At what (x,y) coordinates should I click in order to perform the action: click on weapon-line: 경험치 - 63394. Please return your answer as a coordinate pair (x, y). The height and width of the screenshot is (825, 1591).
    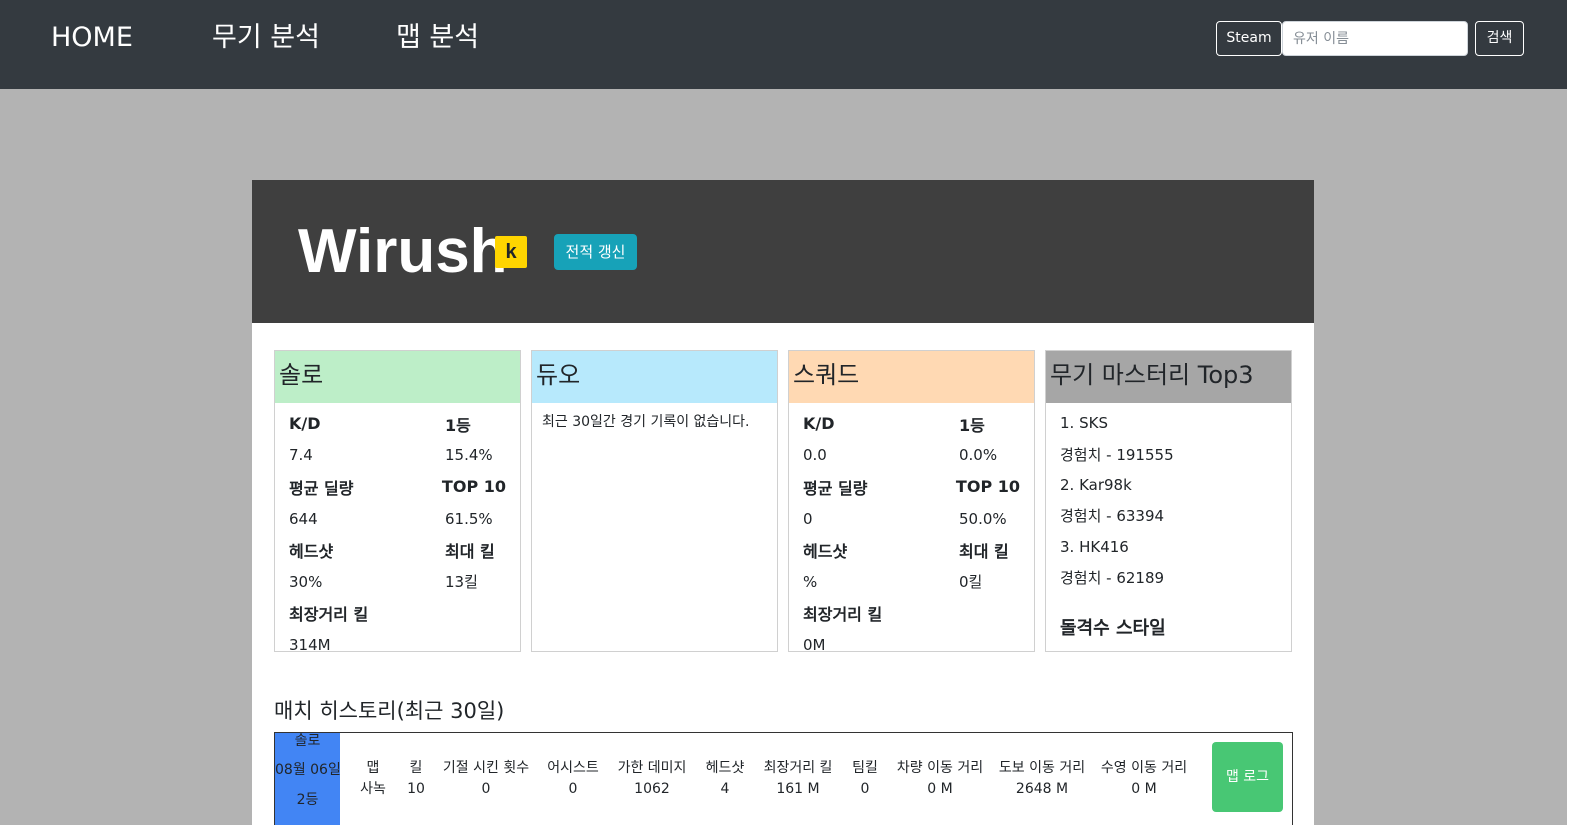
    Looking at the image, I should click on (1112, 516).